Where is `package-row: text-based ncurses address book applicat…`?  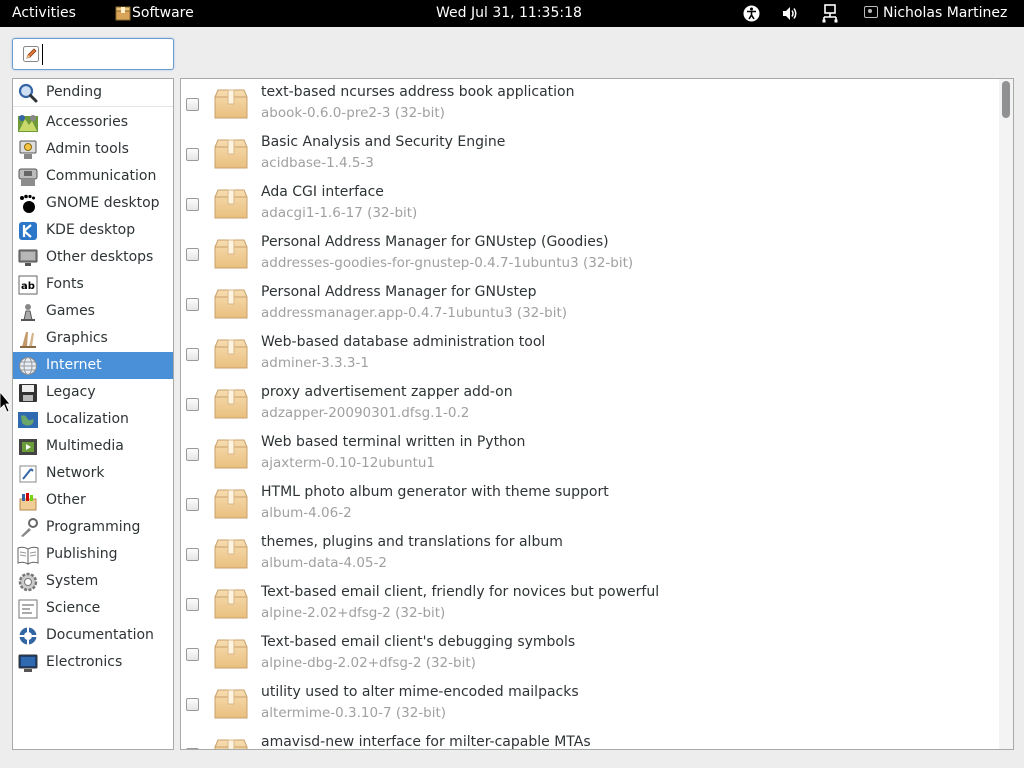
package-row: text-based ncurses address book applicat… is located at coordinates (589, 104).